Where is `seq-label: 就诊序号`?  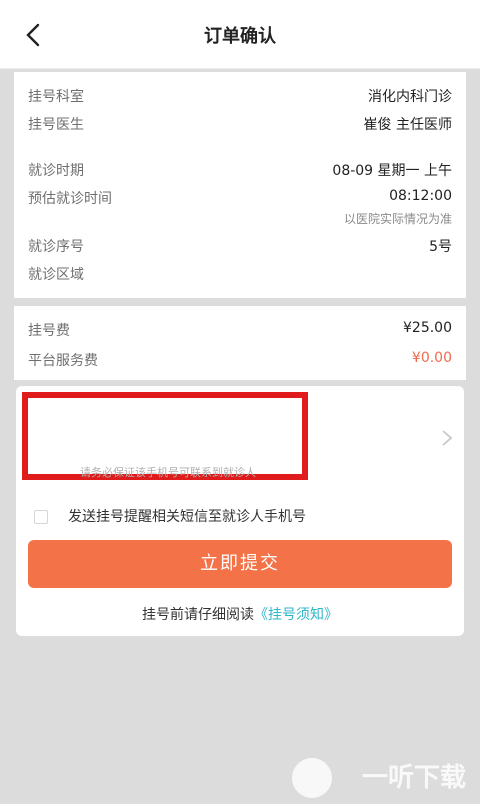 seq-label: 就诊序号 is located at coordinates (56, 247).